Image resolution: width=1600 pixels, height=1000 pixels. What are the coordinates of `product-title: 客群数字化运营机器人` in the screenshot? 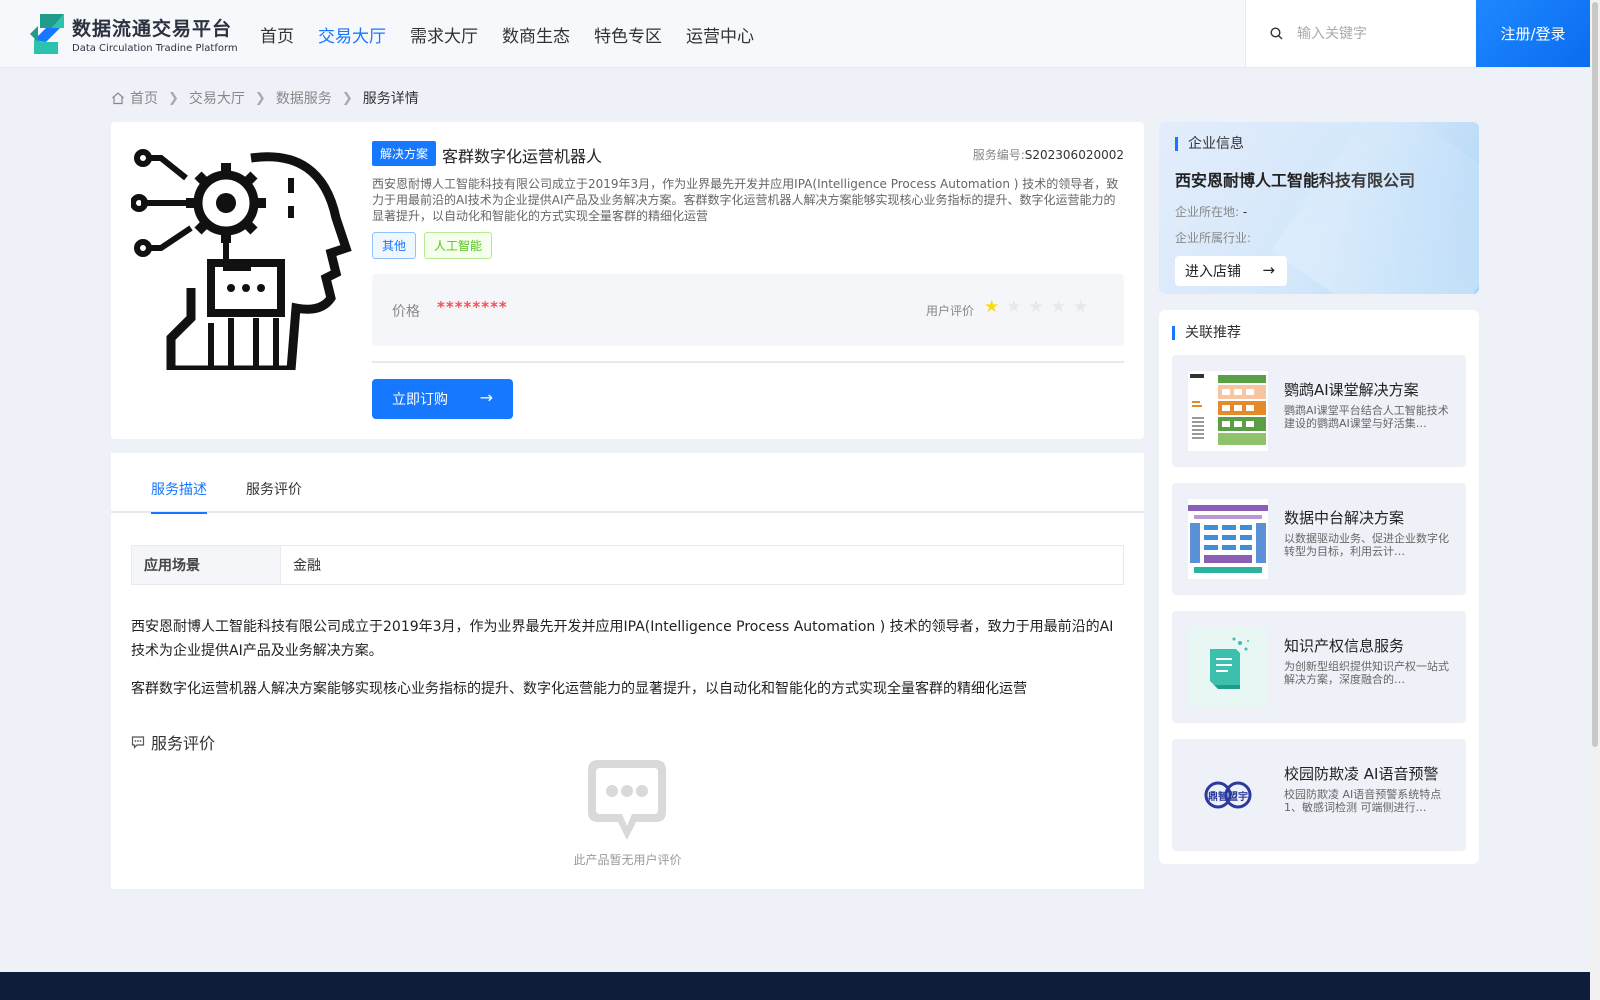 It's located at (522, 156).